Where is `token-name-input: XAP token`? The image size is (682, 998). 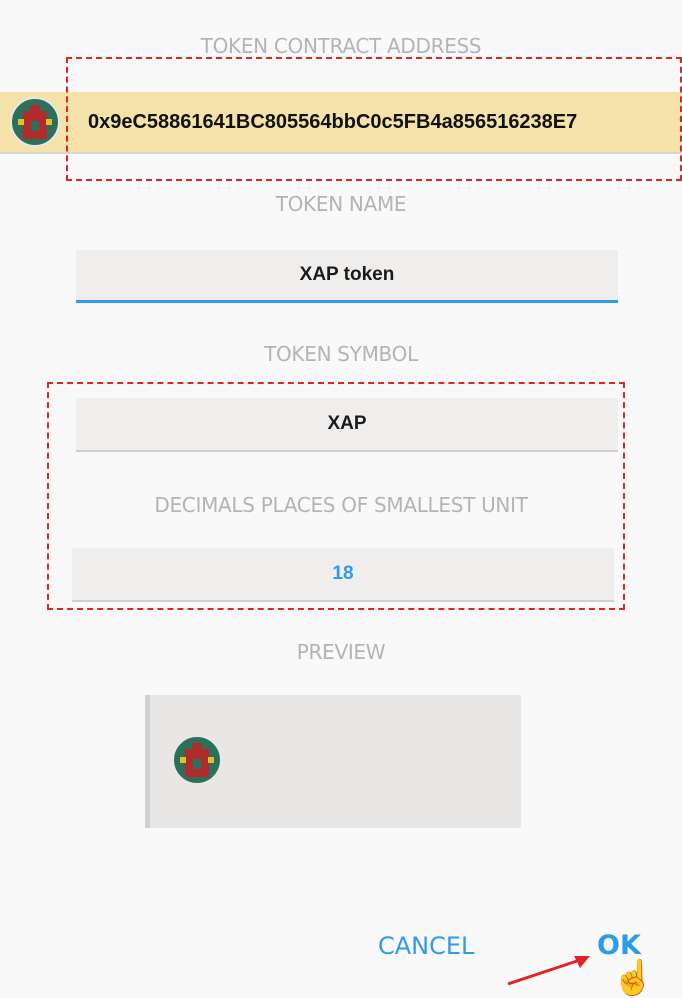 token-name-input: XAP token is located at coordinates (347, 276).